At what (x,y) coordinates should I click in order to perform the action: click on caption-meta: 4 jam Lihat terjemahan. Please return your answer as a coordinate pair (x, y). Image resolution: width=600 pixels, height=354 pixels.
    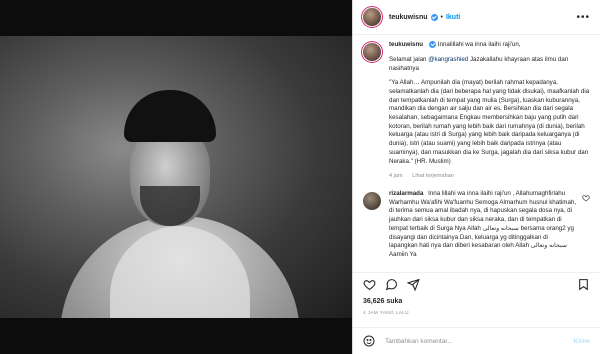
    Looking at the image, I should click on (489, 176).